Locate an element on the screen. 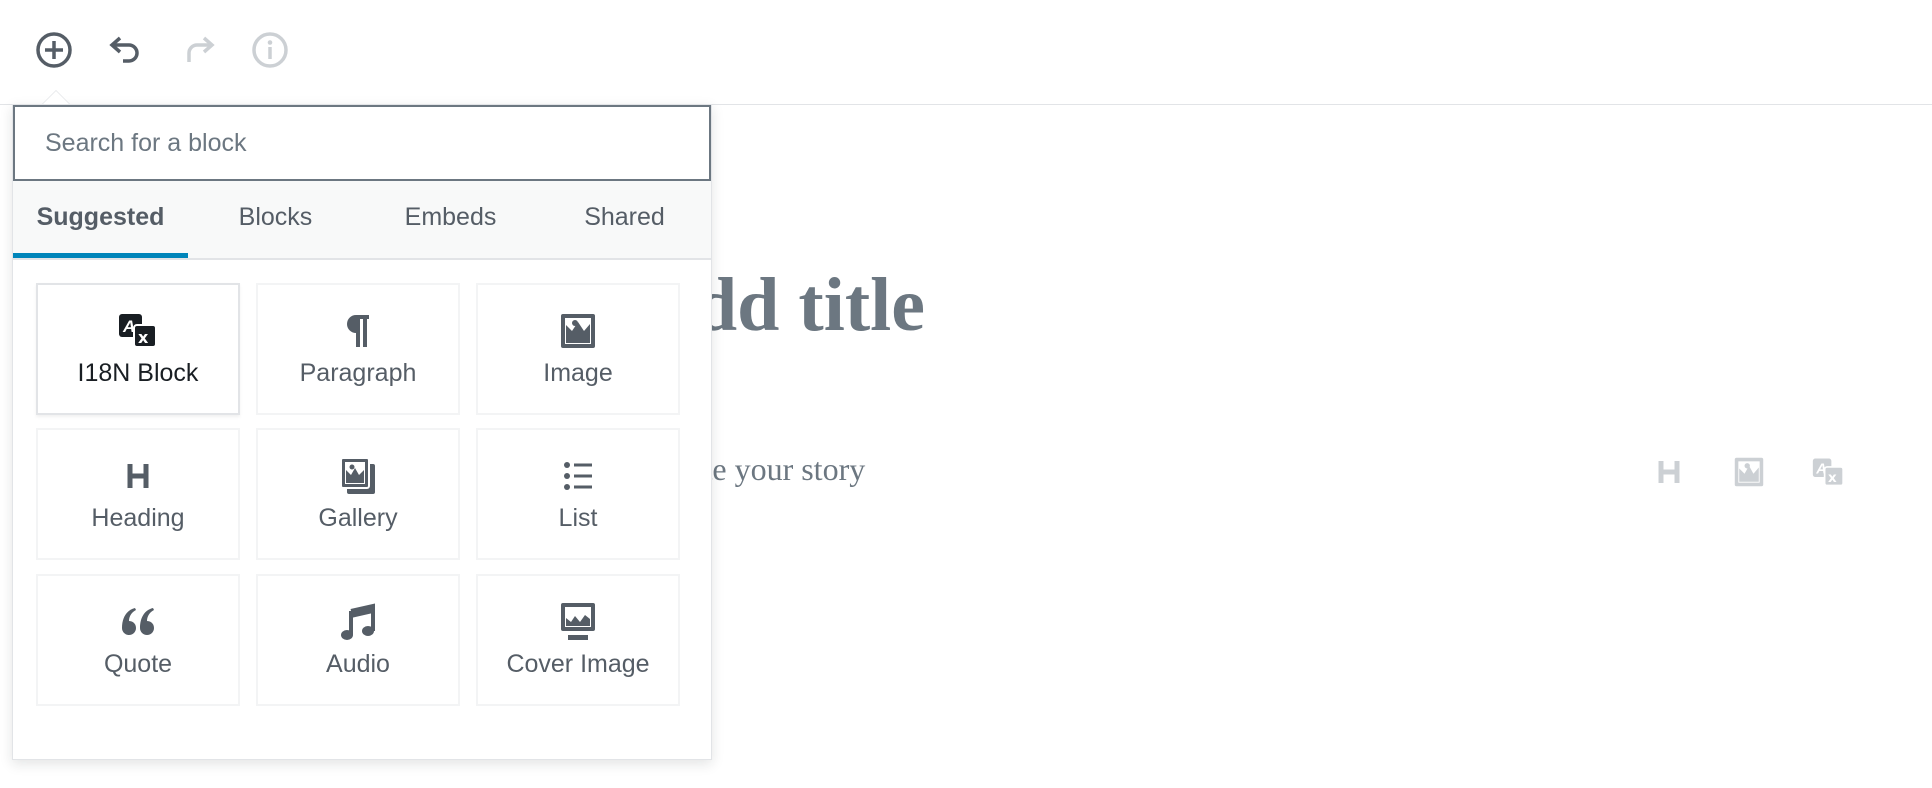 Image resolution: width=1932 pixels, height=788 pixels. block-item-i18n: Ax I18N Block is located at coordinates (138, 349).